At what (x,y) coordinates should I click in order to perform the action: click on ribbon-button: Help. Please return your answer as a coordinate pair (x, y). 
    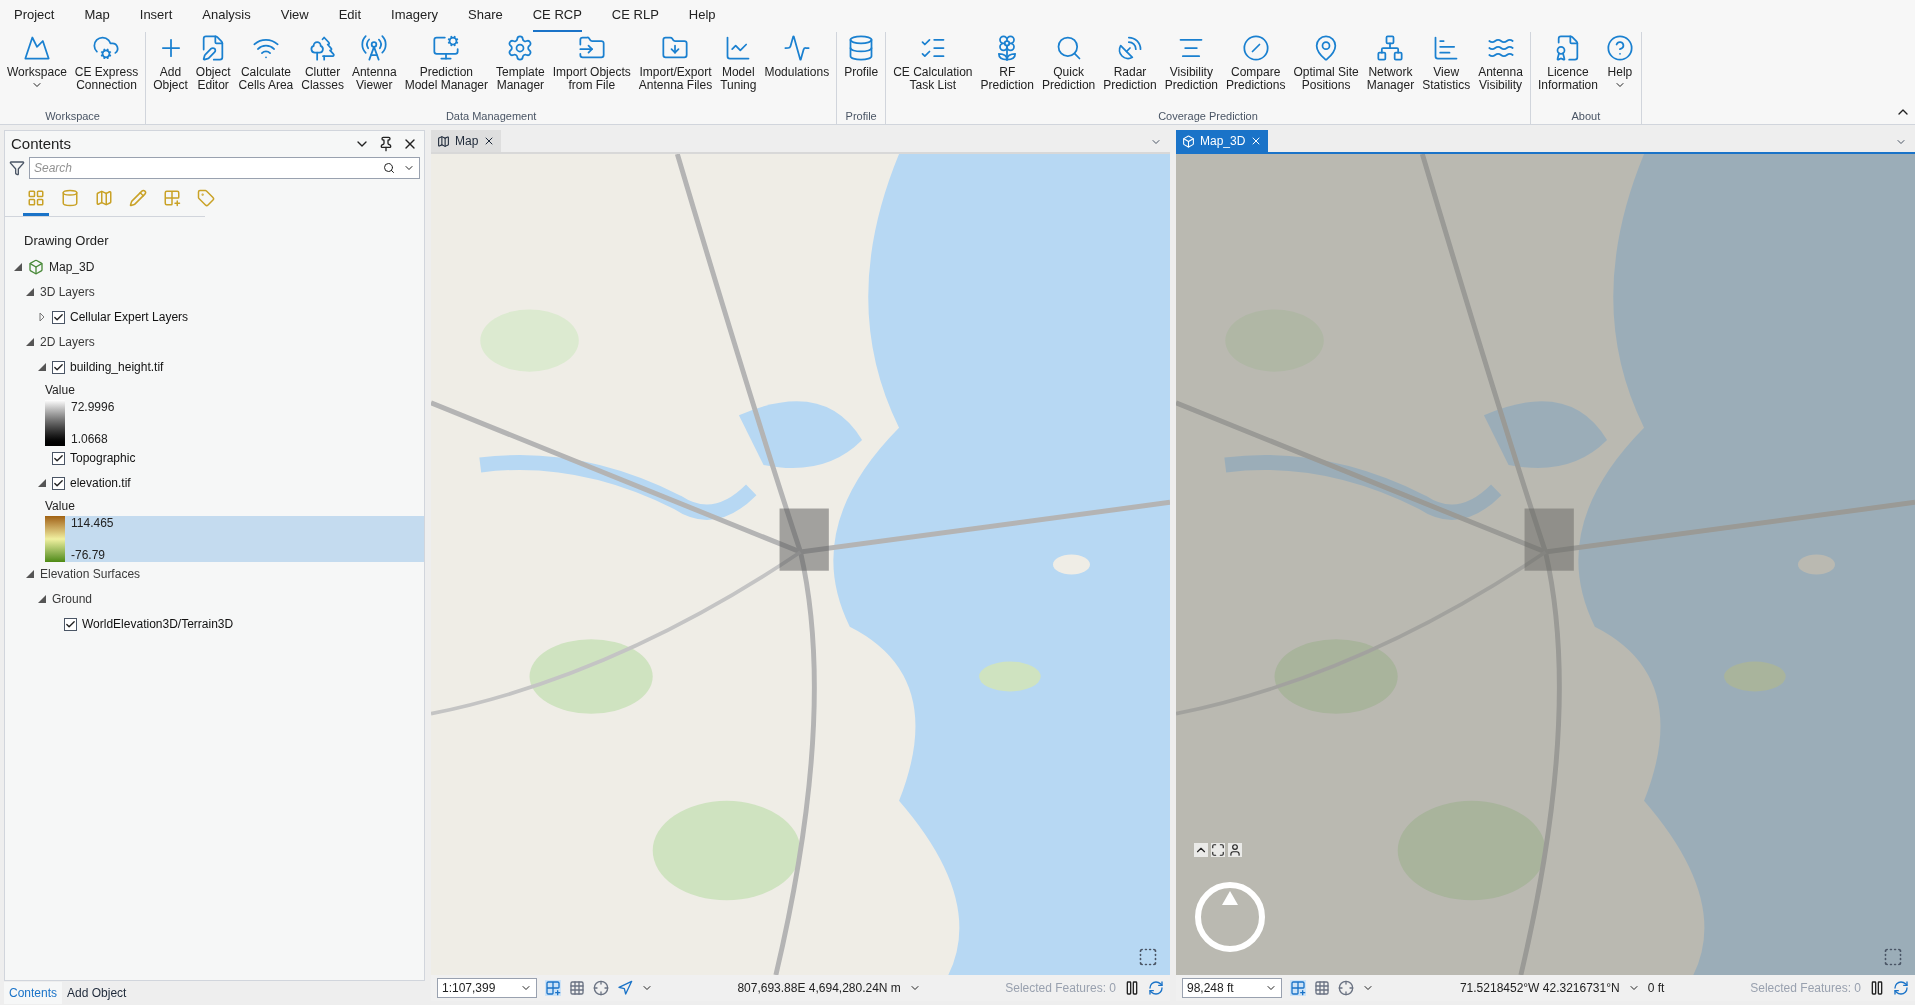
    Looking at the image, I should click on (1619, 62).